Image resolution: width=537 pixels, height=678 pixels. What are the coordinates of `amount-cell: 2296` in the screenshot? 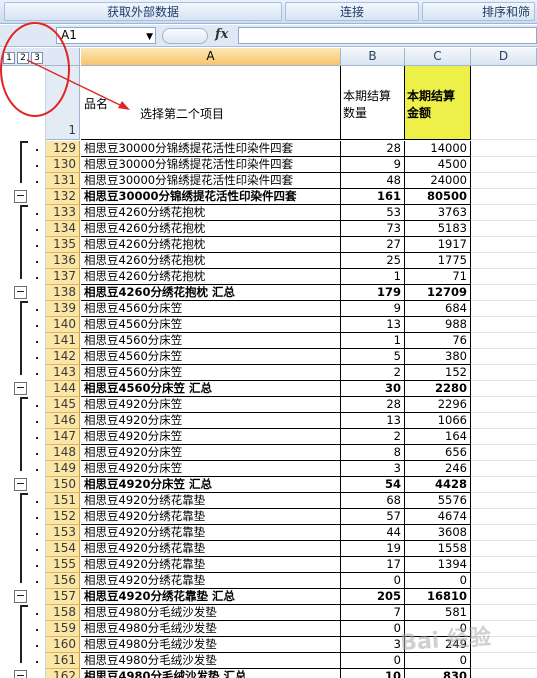 It's located at (438, 405).